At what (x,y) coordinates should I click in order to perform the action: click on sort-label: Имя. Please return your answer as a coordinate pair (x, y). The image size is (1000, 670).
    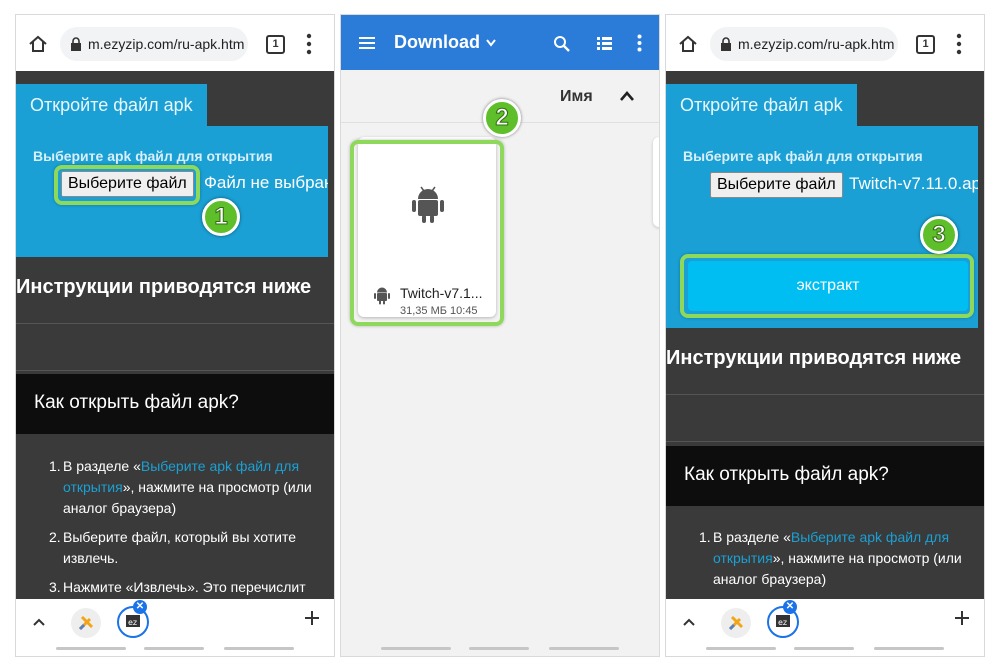
    Looking at the image, I should click on (576, 97).